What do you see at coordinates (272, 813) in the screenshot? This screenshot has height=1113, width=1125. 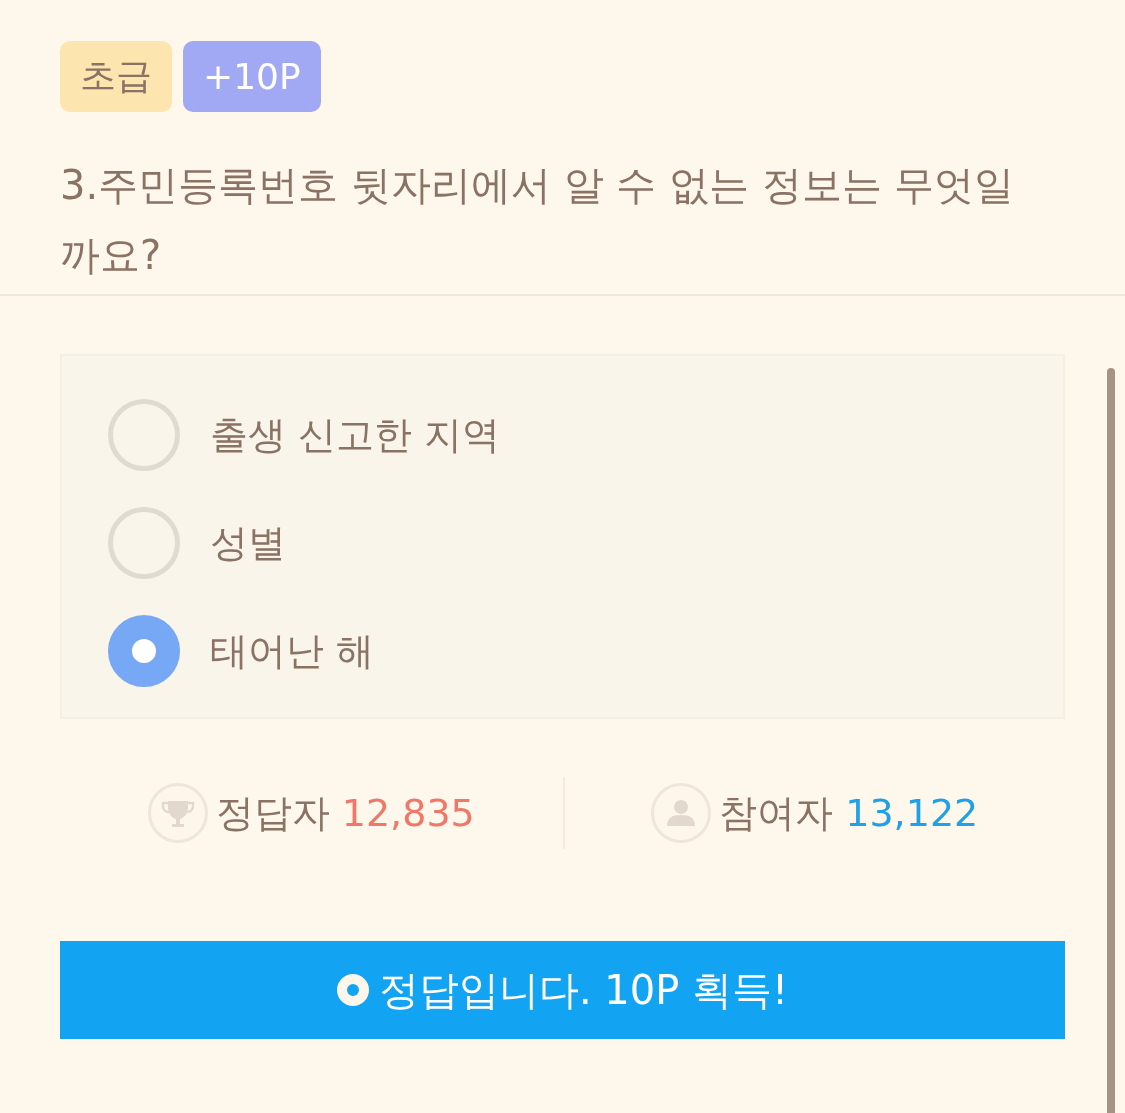 I see `stat-label: 정답자` at bounding box center [272, 813].